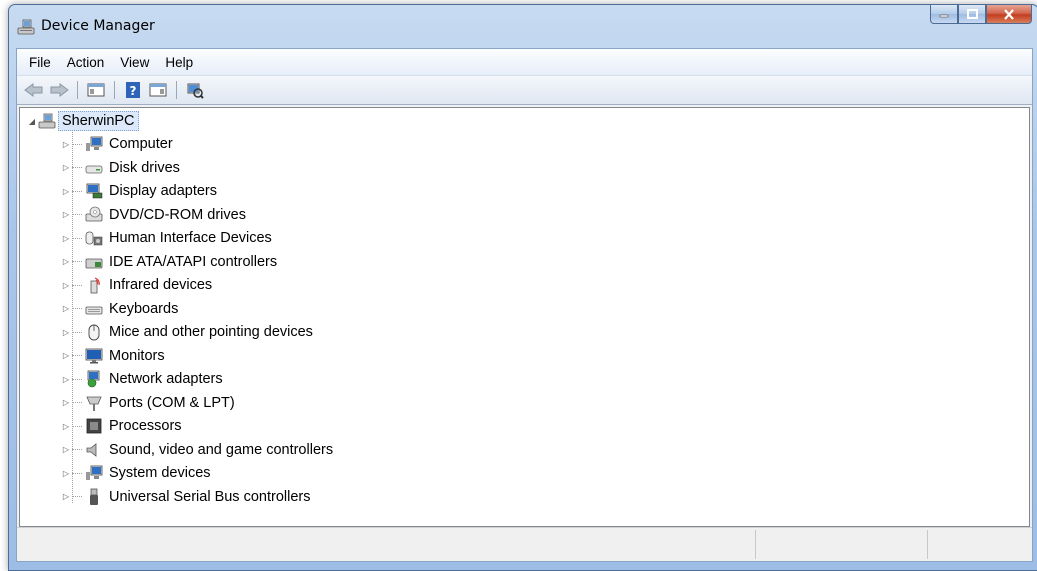  I want to click on back-button, so click(34, 90).